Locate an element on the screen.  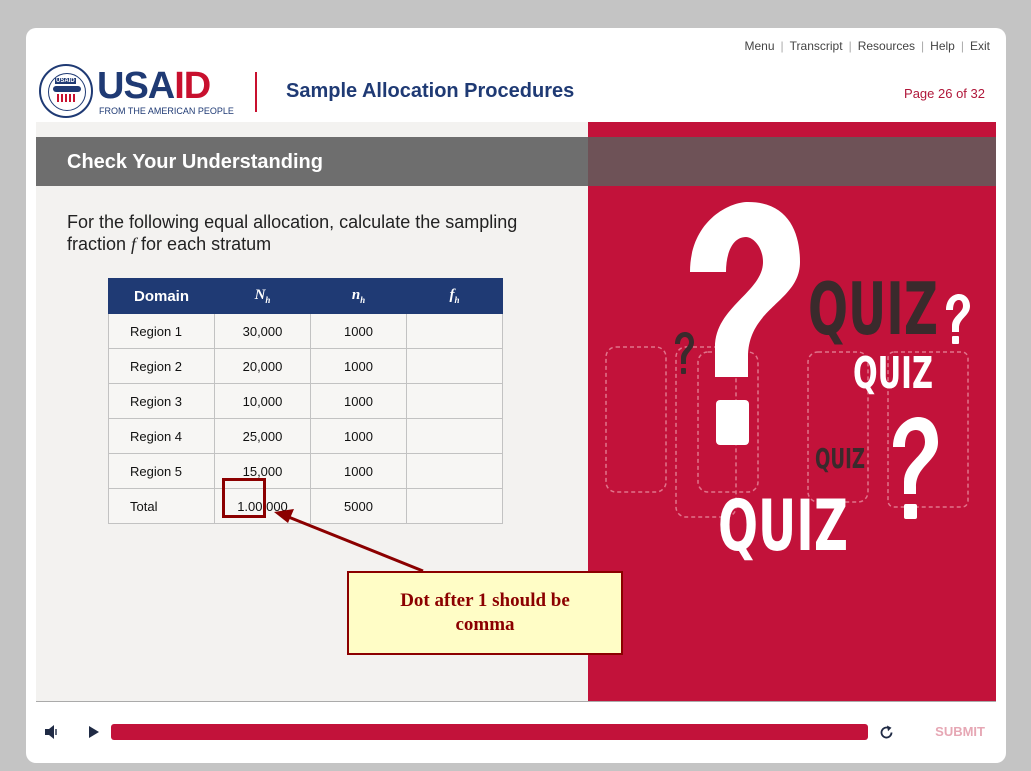
quiz-word-large-dark: QUIZ is located at coordinates (873, 309).